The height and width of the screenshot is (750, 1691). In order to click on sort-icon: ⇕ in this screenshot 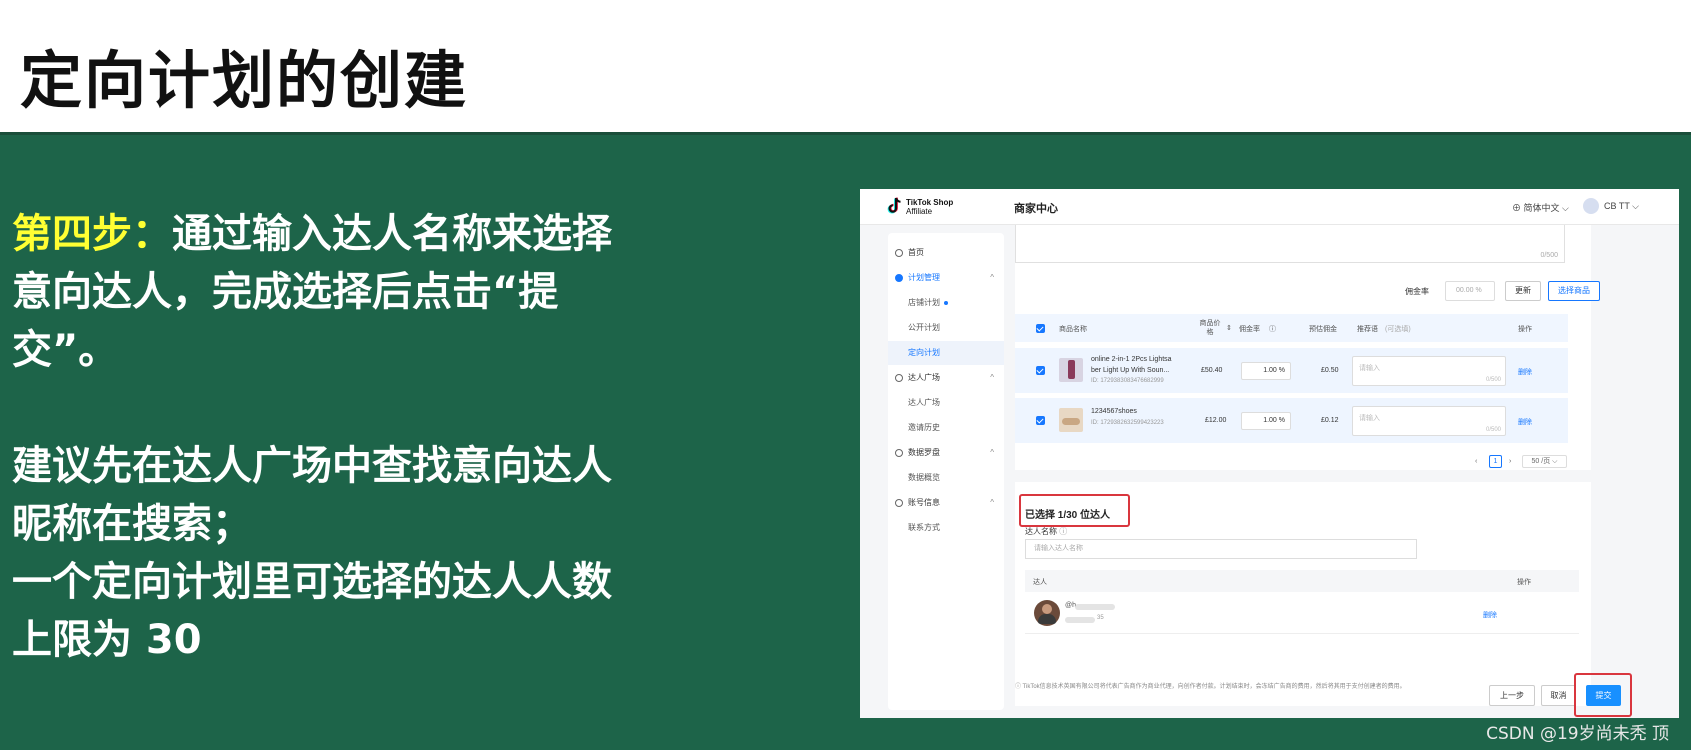, I will do `click(1229, 328)`.